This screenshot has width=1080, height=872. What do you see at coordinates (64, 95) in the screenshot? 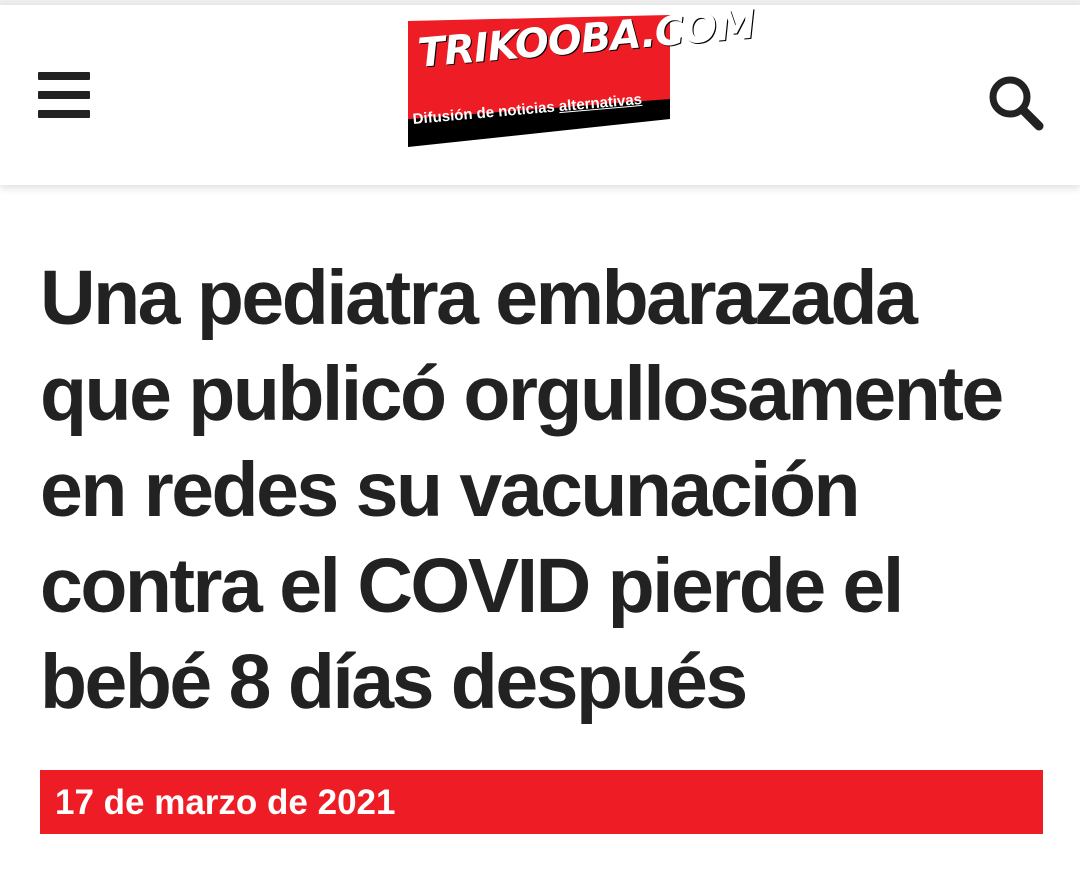
I see `hamburger-menu-icon` at bounding box center [64, 95].